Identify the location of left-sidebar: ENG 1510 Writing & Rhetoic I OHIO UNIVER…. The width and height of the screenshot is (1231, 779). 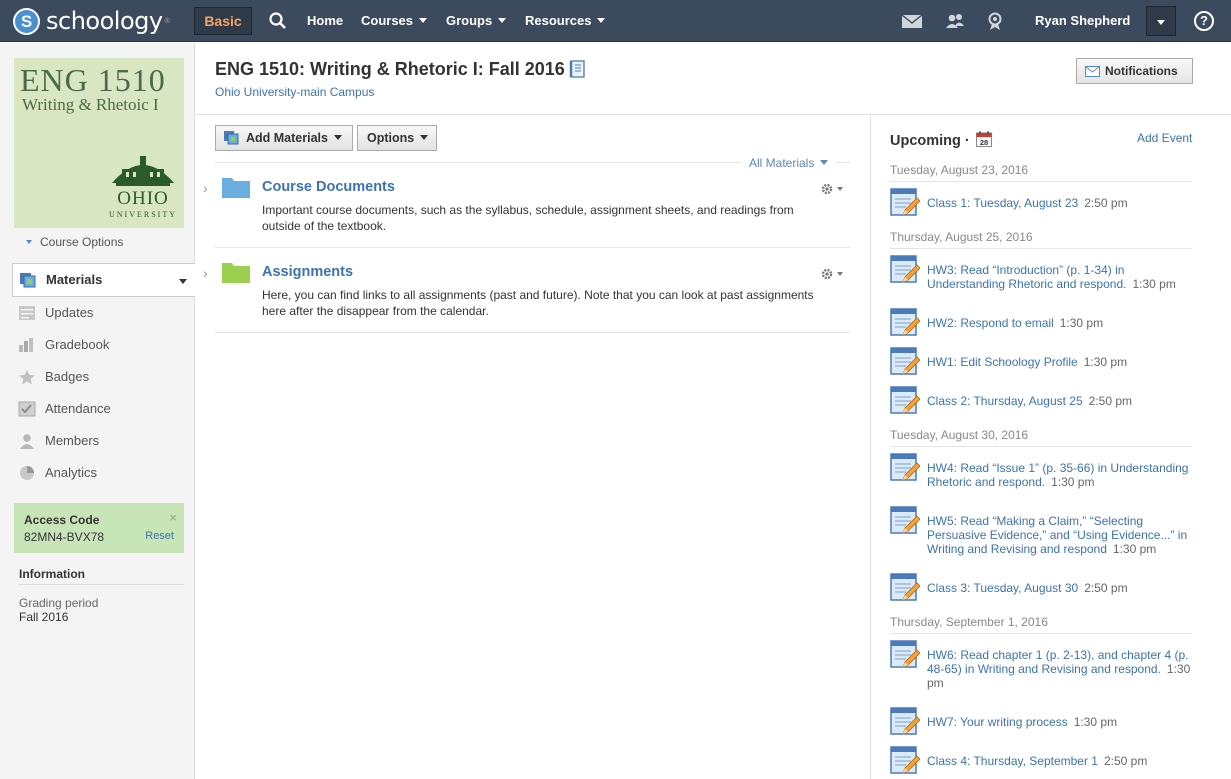
(97, 411).